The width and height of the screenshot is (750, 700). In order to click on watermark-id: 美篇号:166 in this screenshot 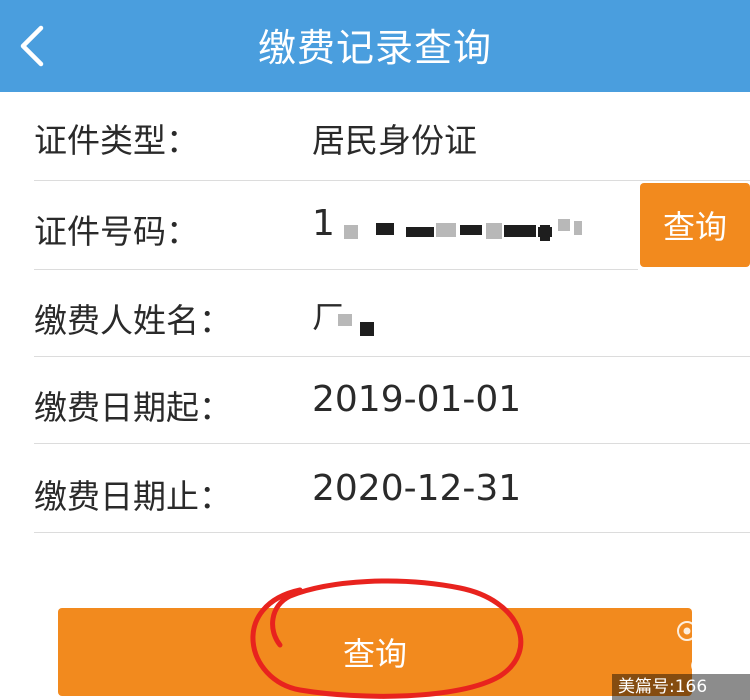, I will do `click(681, 687)`.